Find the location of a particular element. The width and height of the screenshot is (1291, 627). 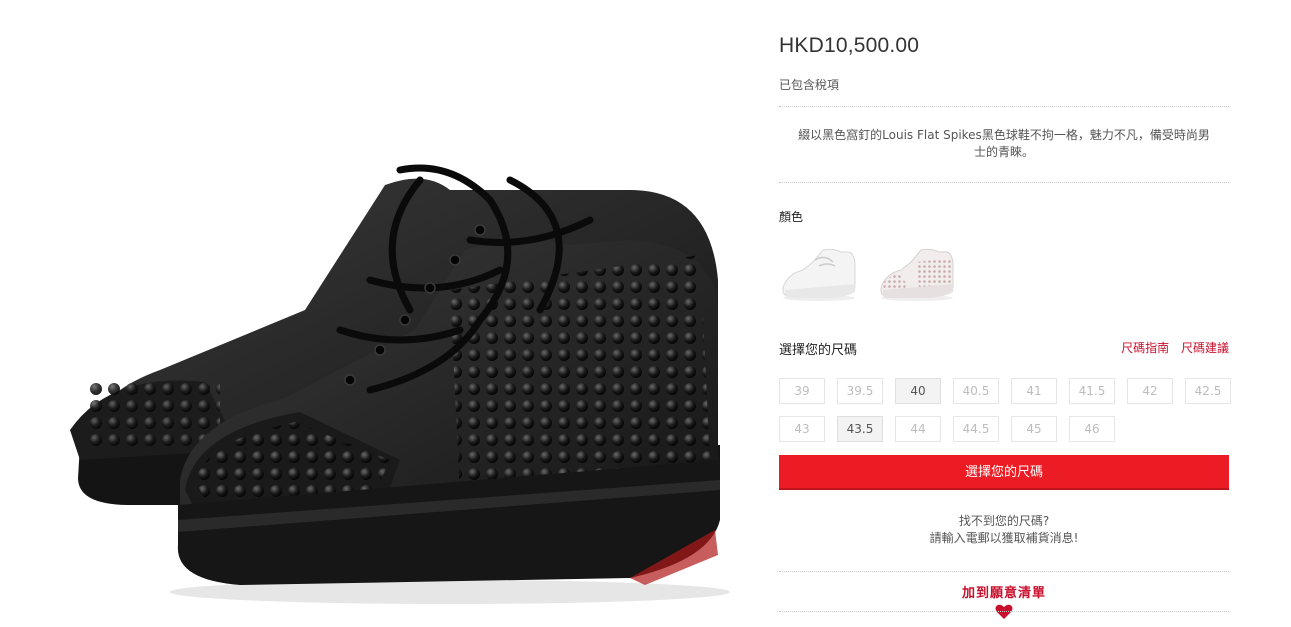

notify-line-1: 找不到您的尺碼? is located at coordinates (1004, 521).